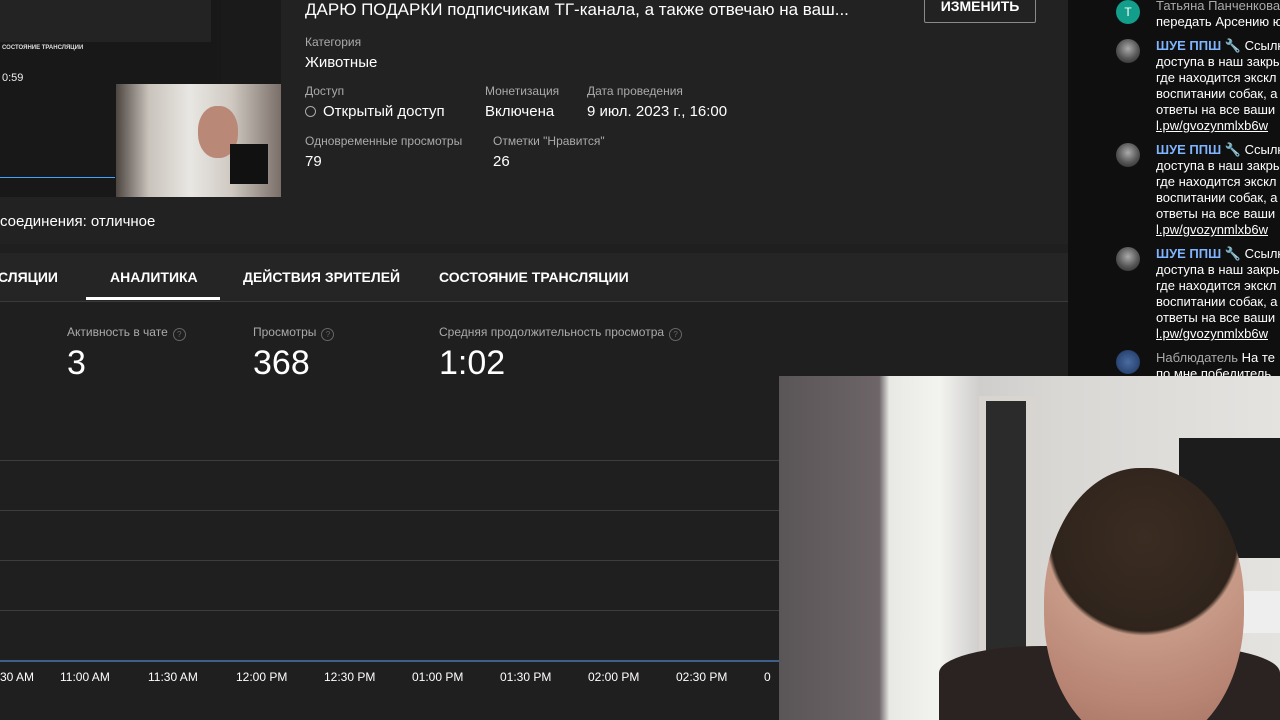  I want to click on chart-x-tick-label: 12:30 PM, so click(350, 677).